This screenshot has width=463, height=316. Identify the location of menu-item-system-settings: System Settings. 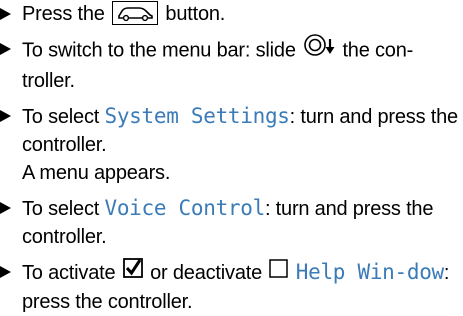
(197, 116).